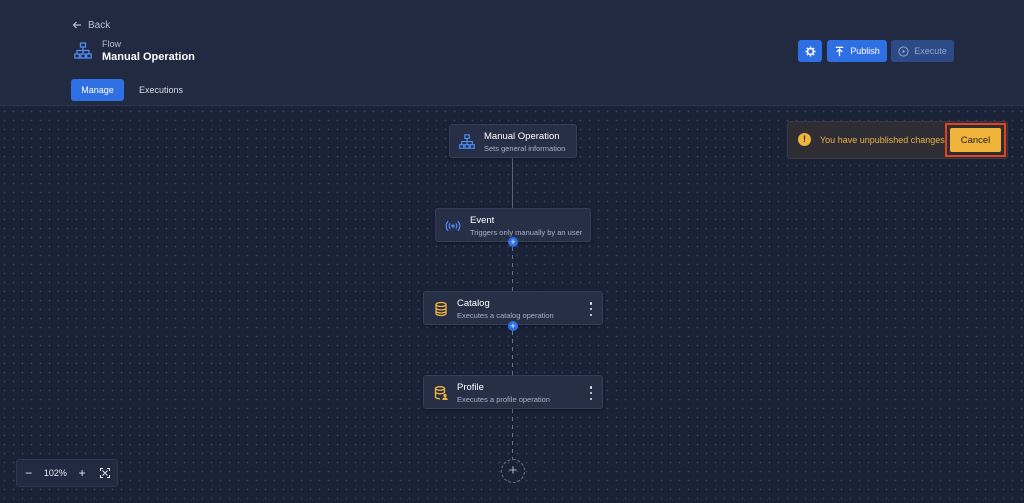  What do you see at coordinates (99, 25) in the screenshot?
I see `back-label: Back` at bounding box center [99, 25].